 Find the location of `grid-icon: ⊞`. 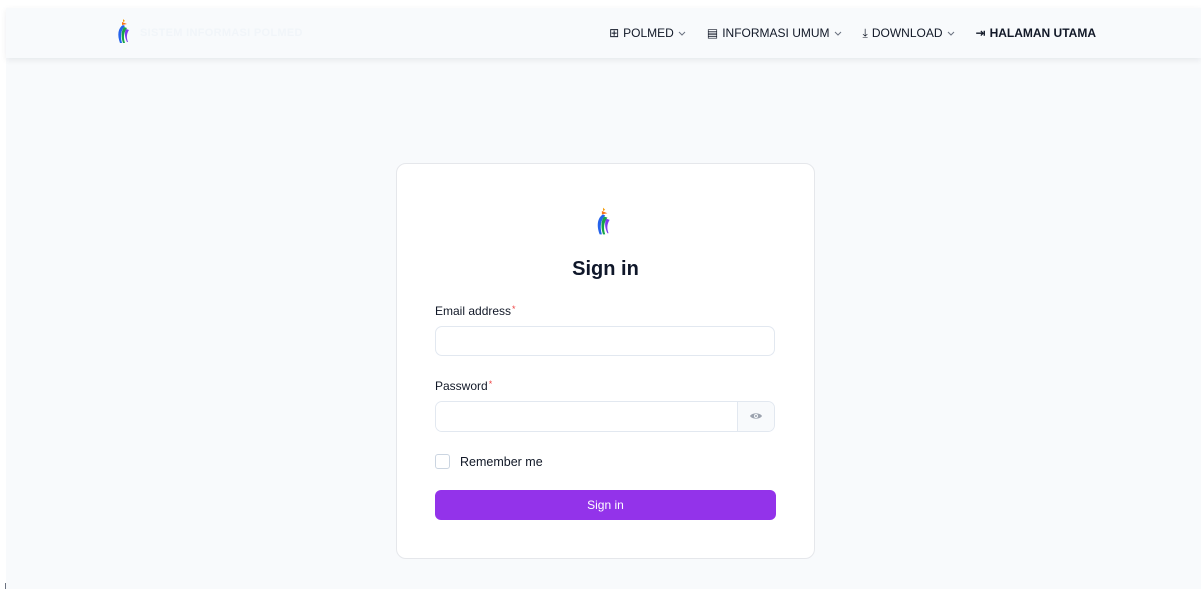

grid-icon: ⊞ is located at coordinates (614, 33).